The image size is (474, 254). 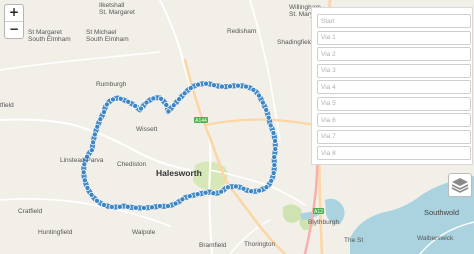 What do you see at coordinates (7, 105) in the screenshot?
I see `place-label-westfield: tfield` at bounding box center [7, 105].